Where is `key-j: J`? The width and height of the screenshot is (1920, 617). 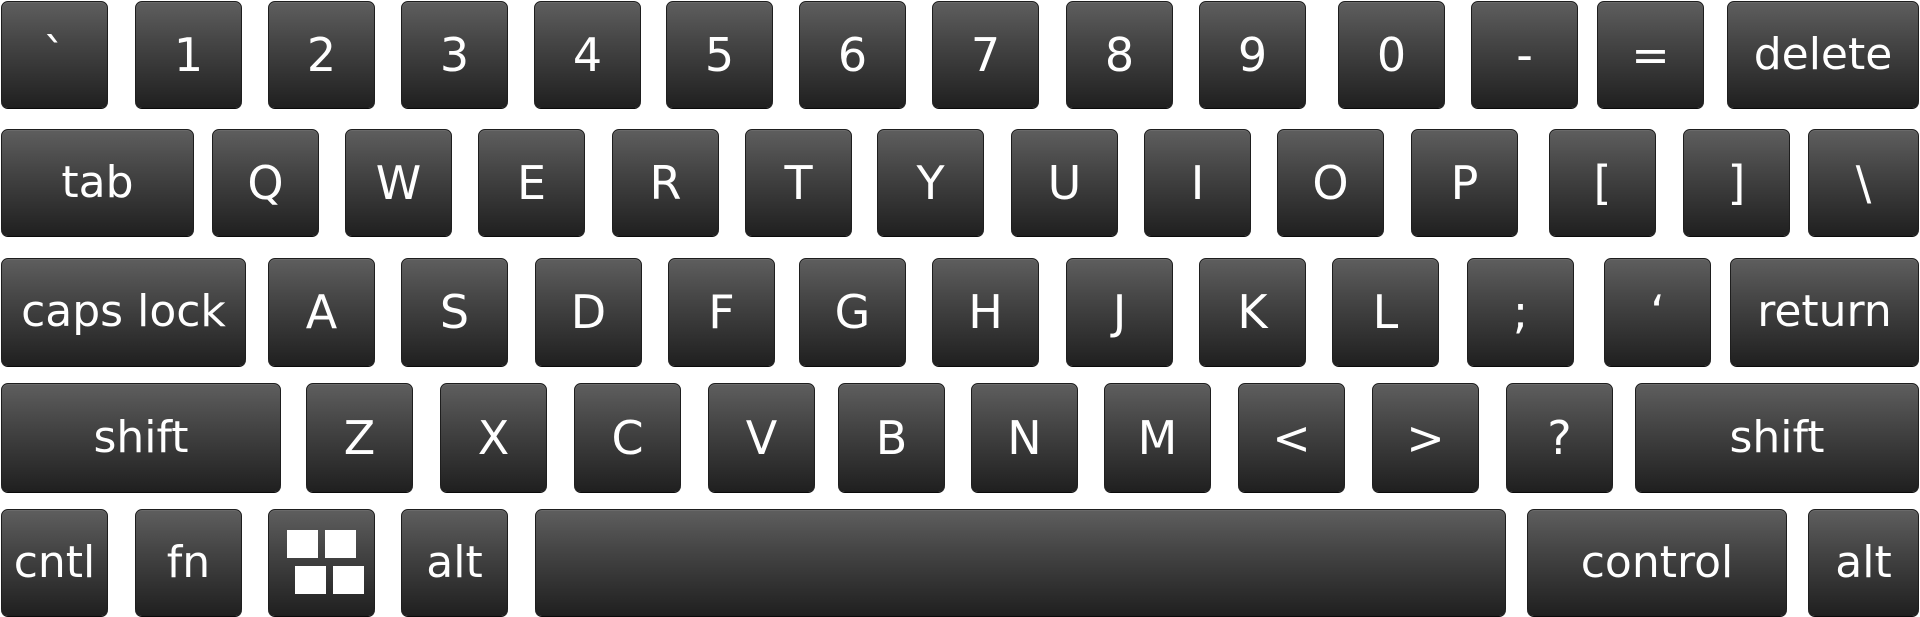 key-j: J is located at coordinates (1119, 312).